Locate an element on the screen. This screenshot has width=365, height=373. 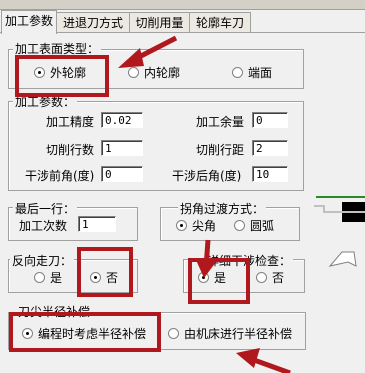
arrow-to-compensation is located at coordinates (272, 365).